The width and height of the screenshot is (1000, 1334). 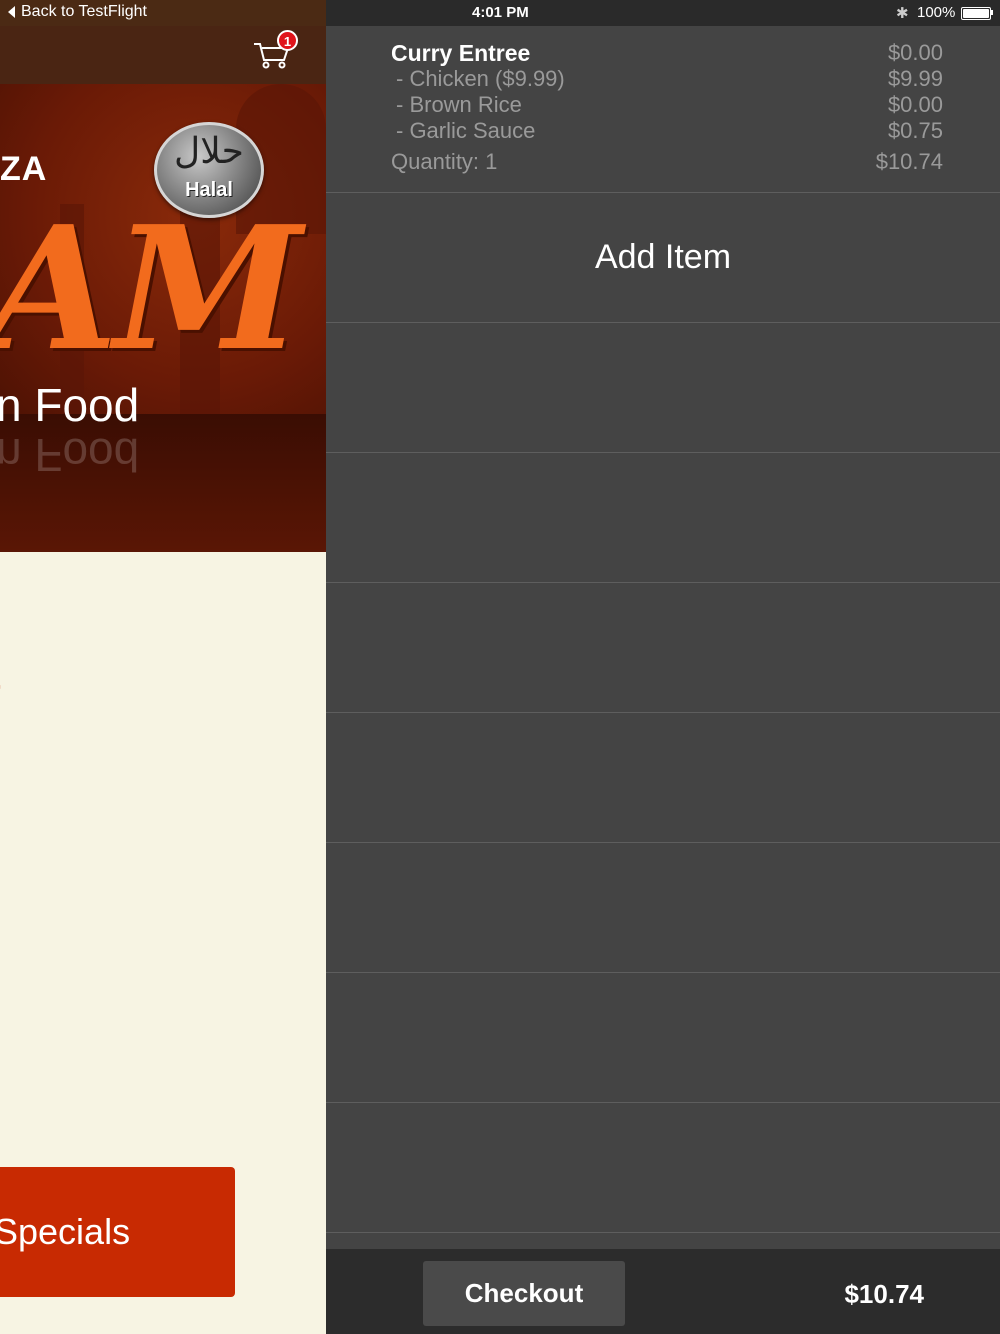 What do you see at coordinates (884, 1294) in the screenshot?
I see `order-total: $10.74` at bounding box center [884, 1294].